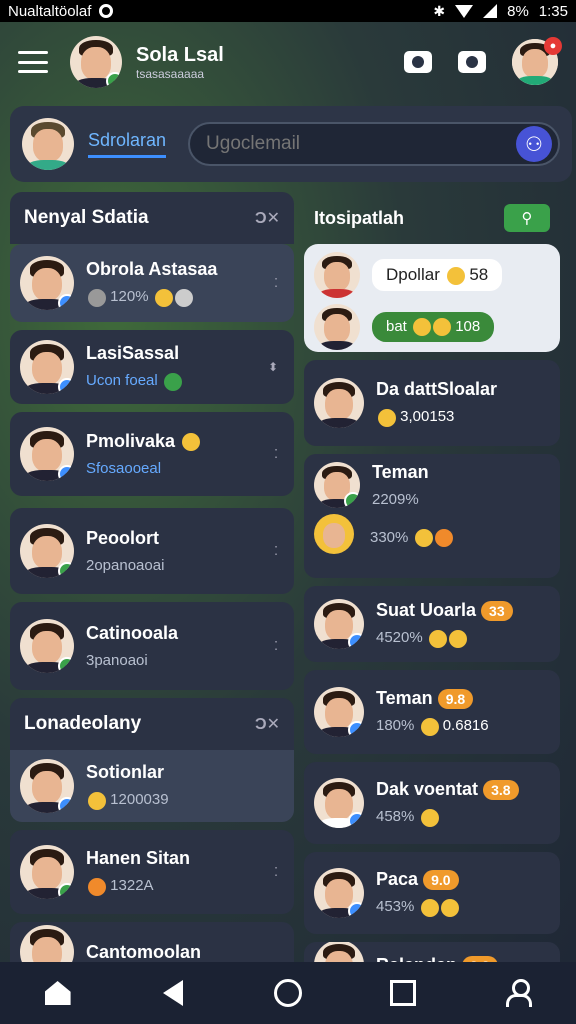  What do you see at coordinates (432, 218) in the screenshot?
I see `right-header: Itosipatlah ⚲` at bounding box center [432, 218].